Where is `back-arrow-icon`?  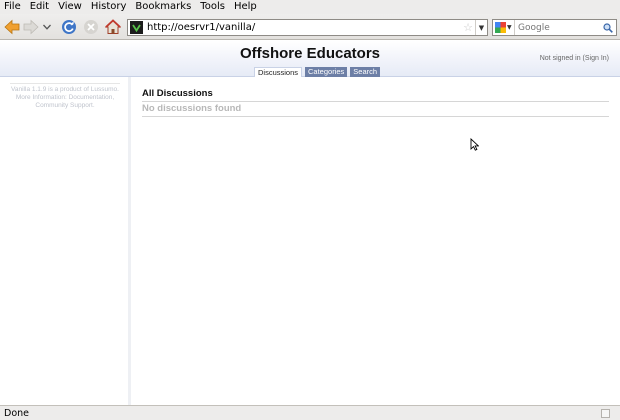
back-arrow-icon is located at coordinates (12, 27).